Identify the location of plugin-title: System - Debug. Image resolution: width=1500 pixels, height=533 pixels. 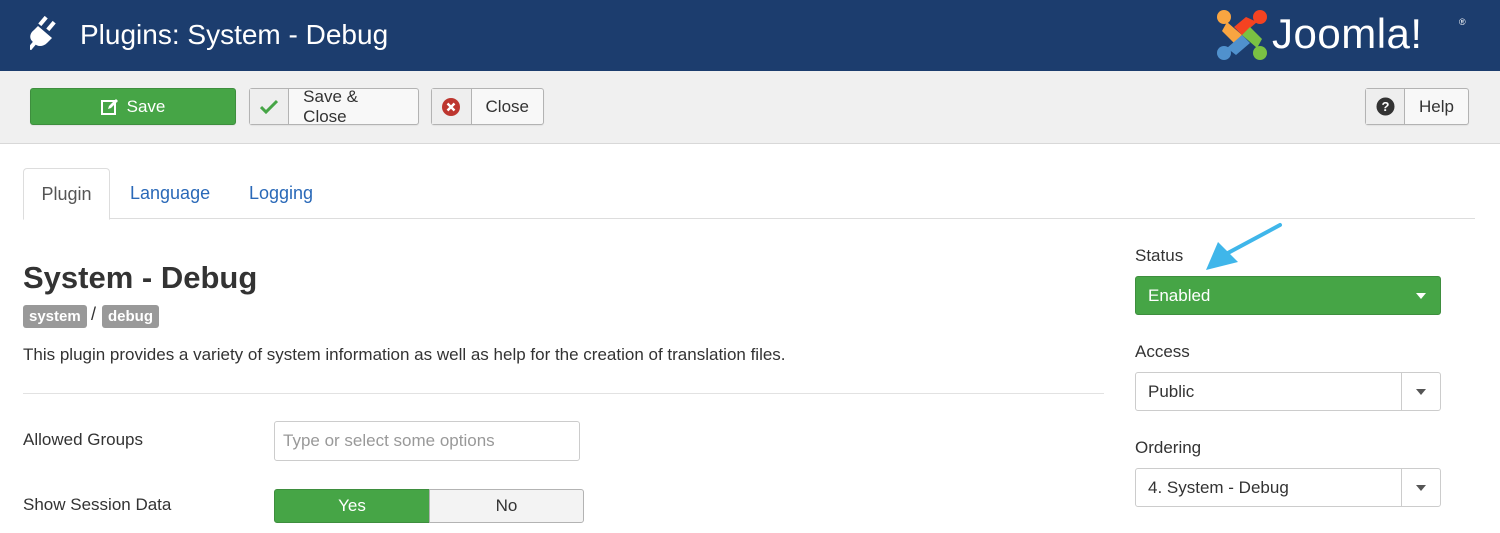
(140, 277).